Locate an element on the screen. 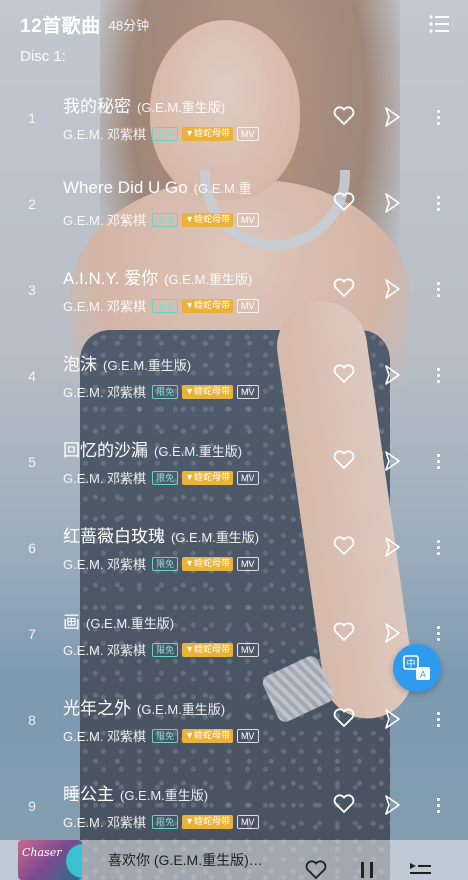 The width and height of the screenshot is (468, 880). track-version: (G.E.M.重 is located at coordinates (222, 188).